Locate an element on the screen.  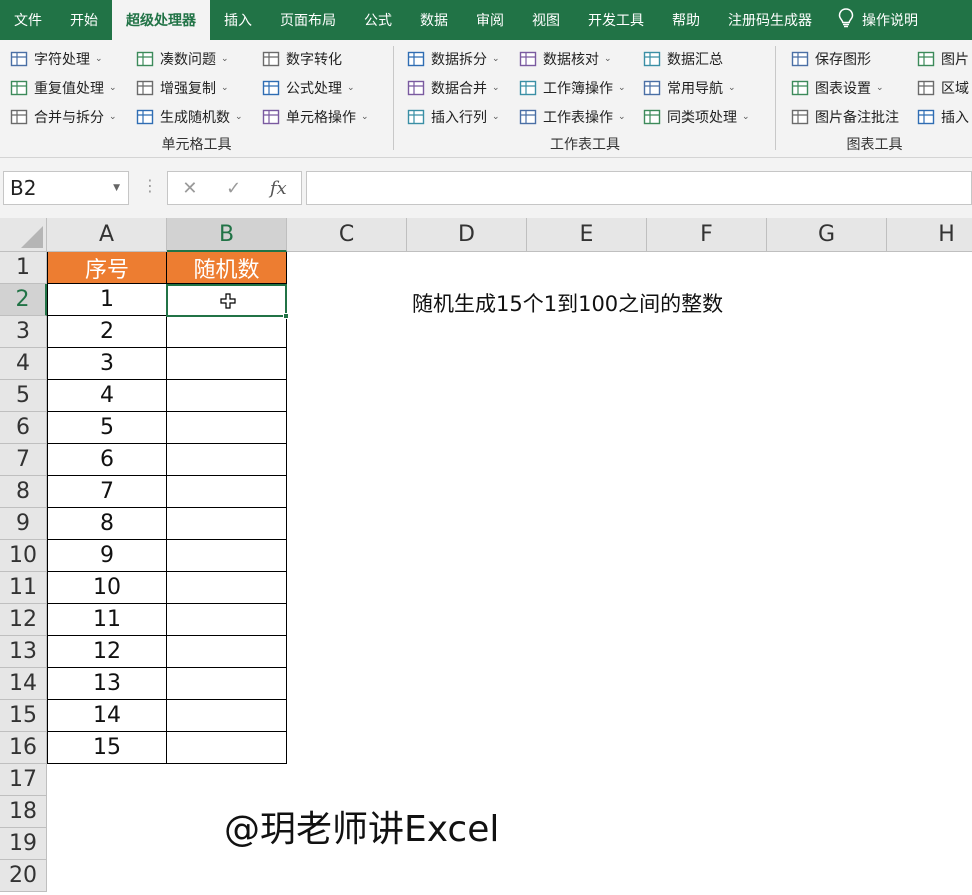
column-header-A: A is located at coordinates (107, 235).